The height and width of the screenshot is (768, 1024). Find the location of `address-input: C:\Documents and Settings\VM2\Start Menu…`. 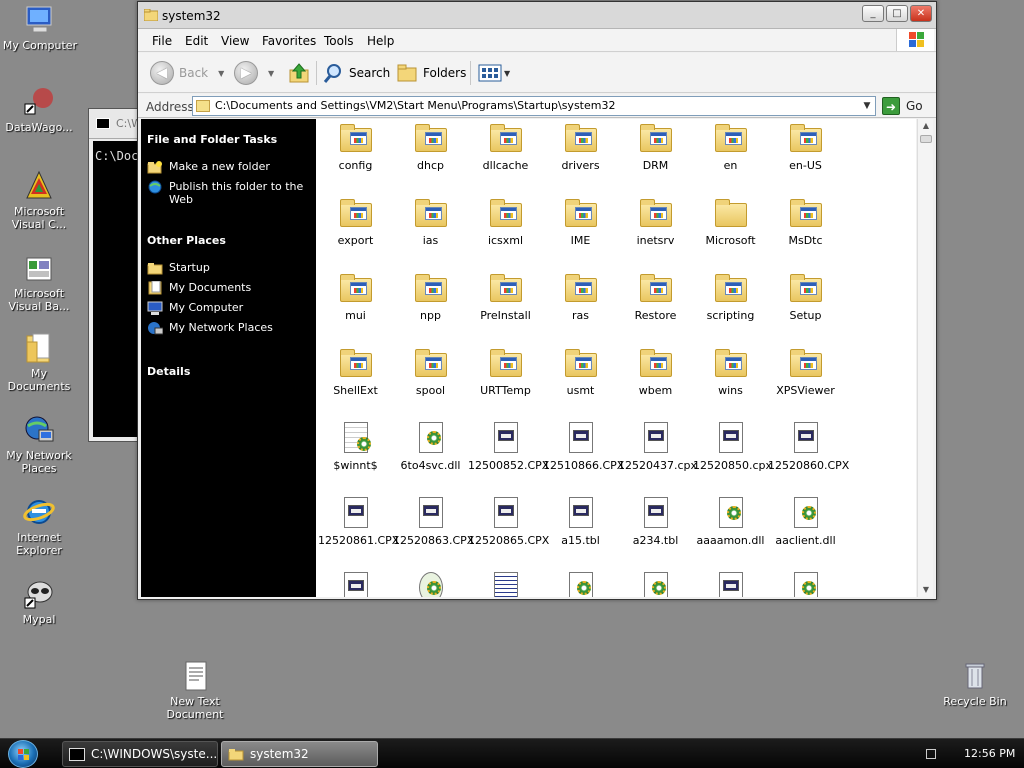

address-input: C:\Documents and Settings\VM2\Start Menu… is located at coordinates (534, 106).